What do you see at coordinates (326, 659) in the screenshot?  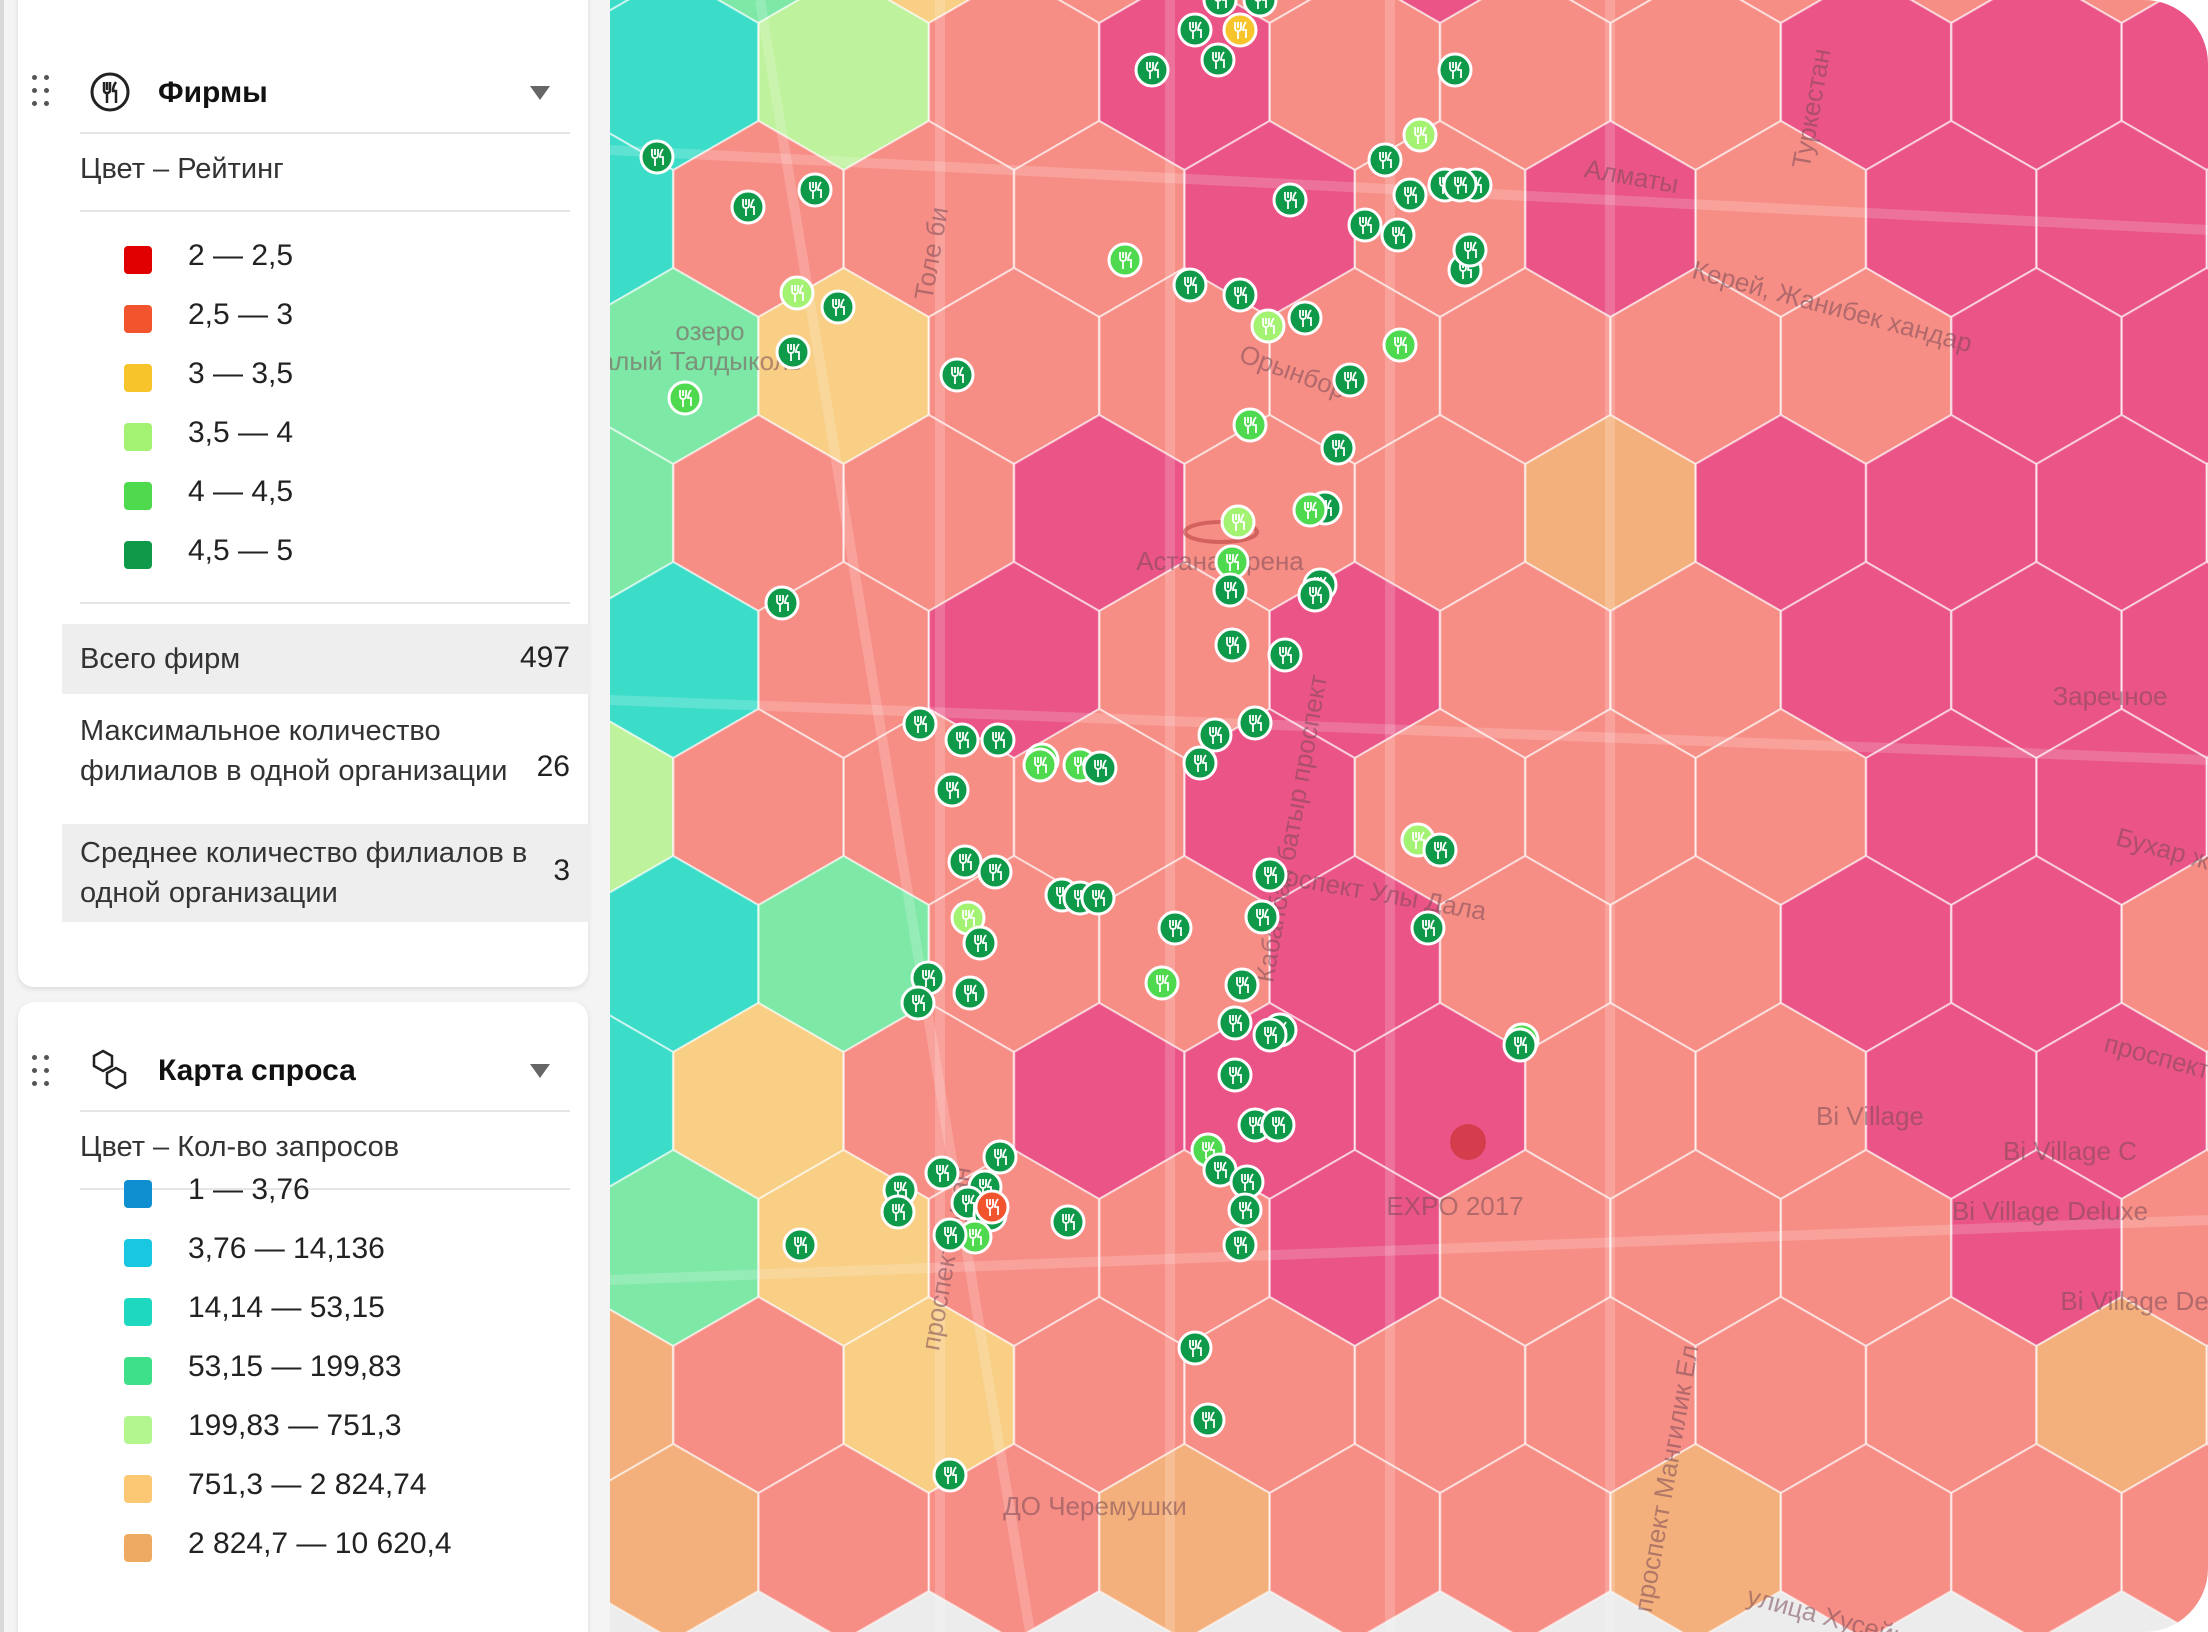 I see `stat-total-firms: Всего фирм 497` at bounding box center [326, 659].